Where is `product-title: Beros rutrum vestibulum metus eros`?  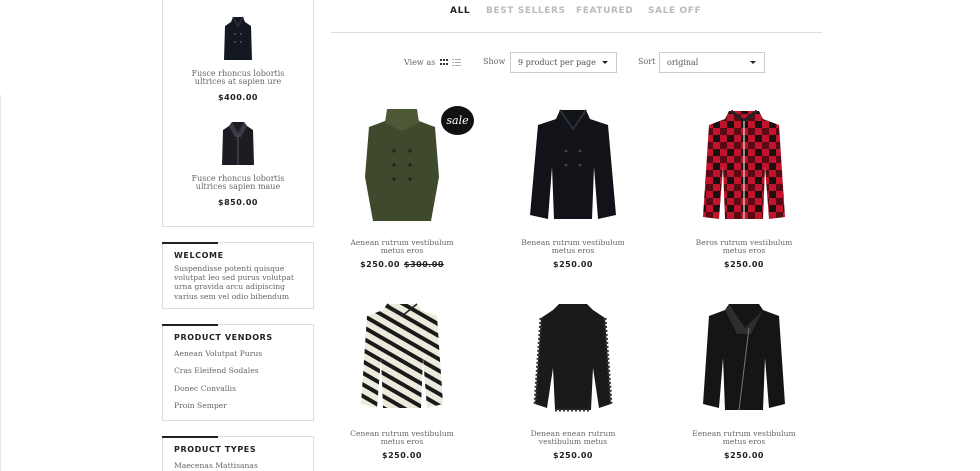 product-title: Beros rutrum vestibulum metus eros is located at coordinates (744, 246).